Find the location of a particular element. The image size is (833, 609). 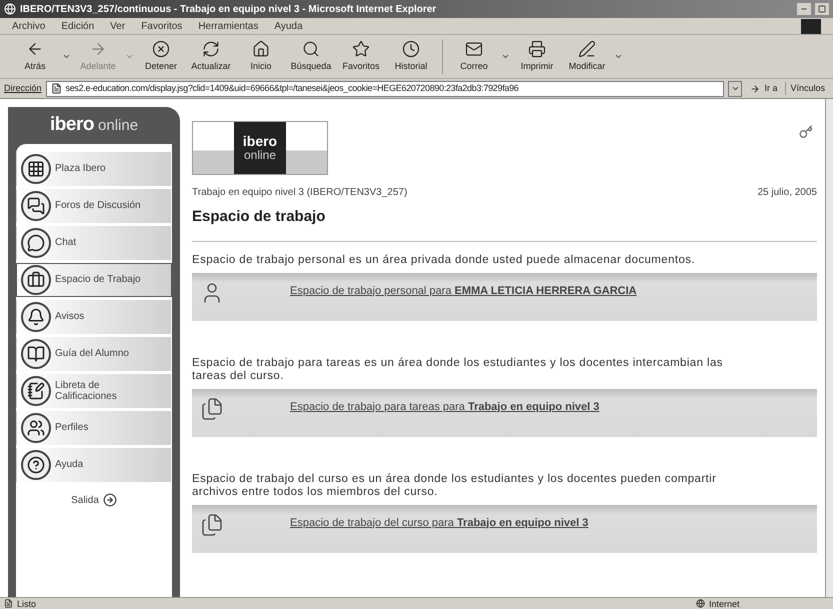

status-text: Listo is located at coordinates (27, 603).